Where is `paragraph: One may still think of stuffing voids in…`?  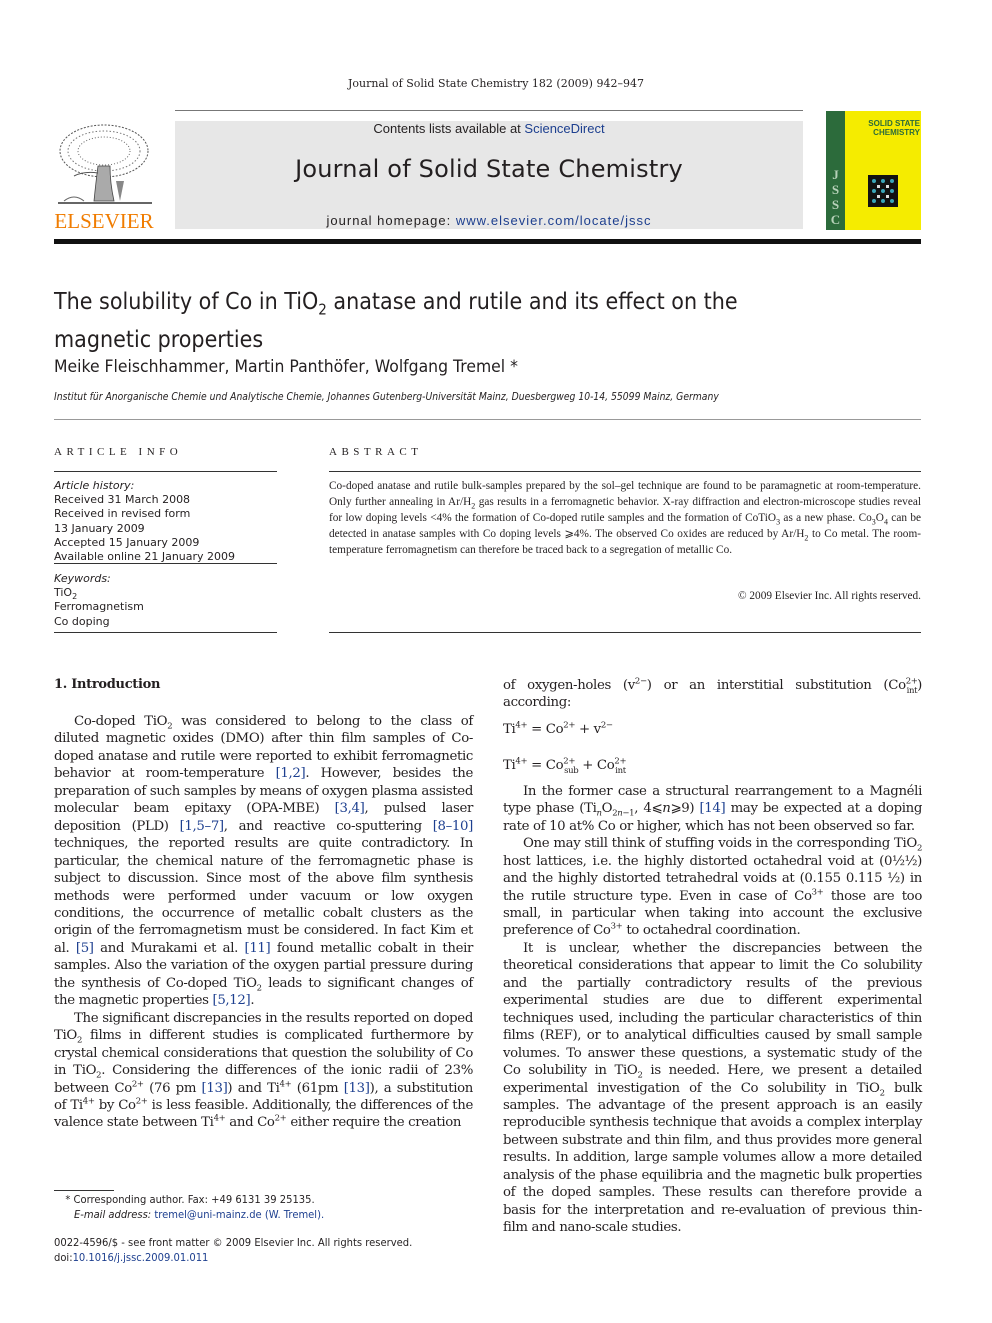
paragraph: One may still think of stuffing voids in… is located at coordinates (712, 887).